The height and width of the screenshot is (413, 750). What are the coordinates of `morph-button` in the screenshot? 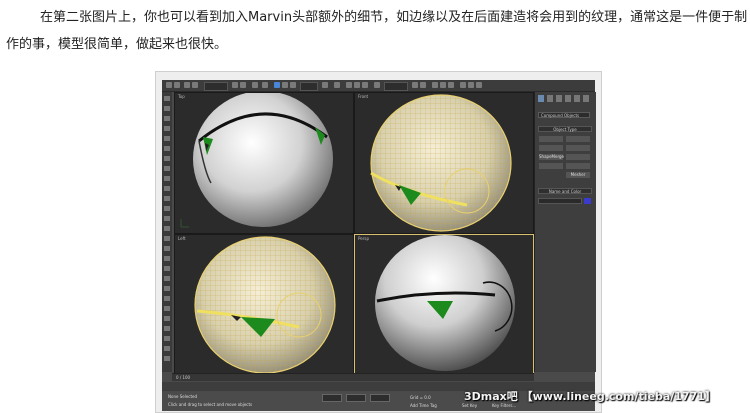 It's located at (551, 139).